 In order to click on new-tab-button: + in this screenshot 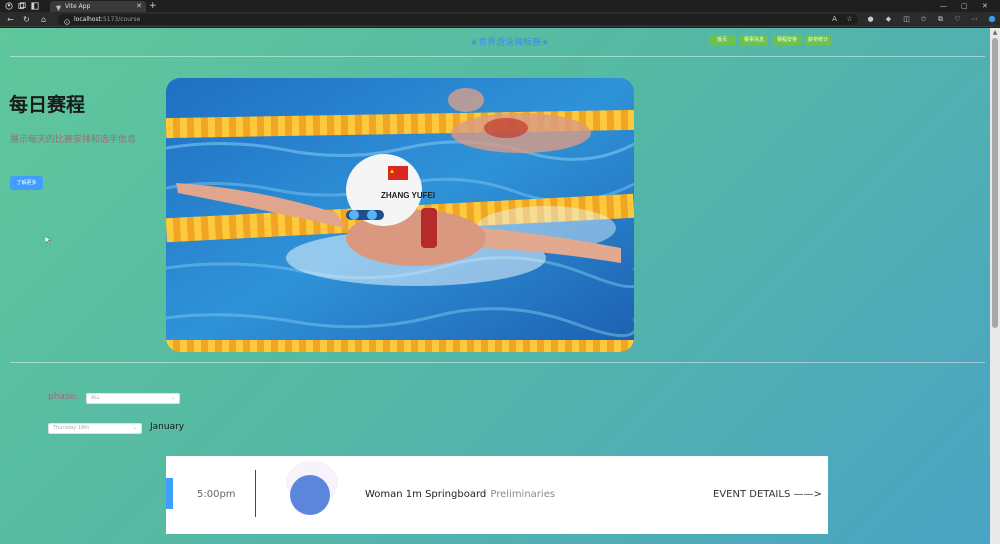, I will do `click(153, 6)`.